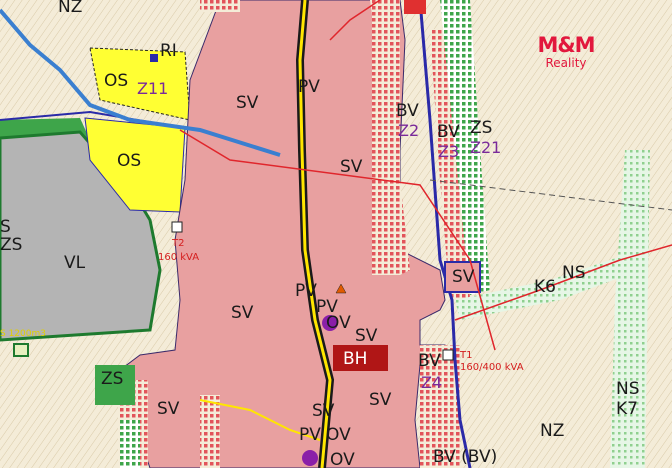 Image resolution: width=672 pixels, height=468 pixels. Describe the element at coordinates (351, 167) in the screenshot. I see `label-sv-mid: SV` at that location.